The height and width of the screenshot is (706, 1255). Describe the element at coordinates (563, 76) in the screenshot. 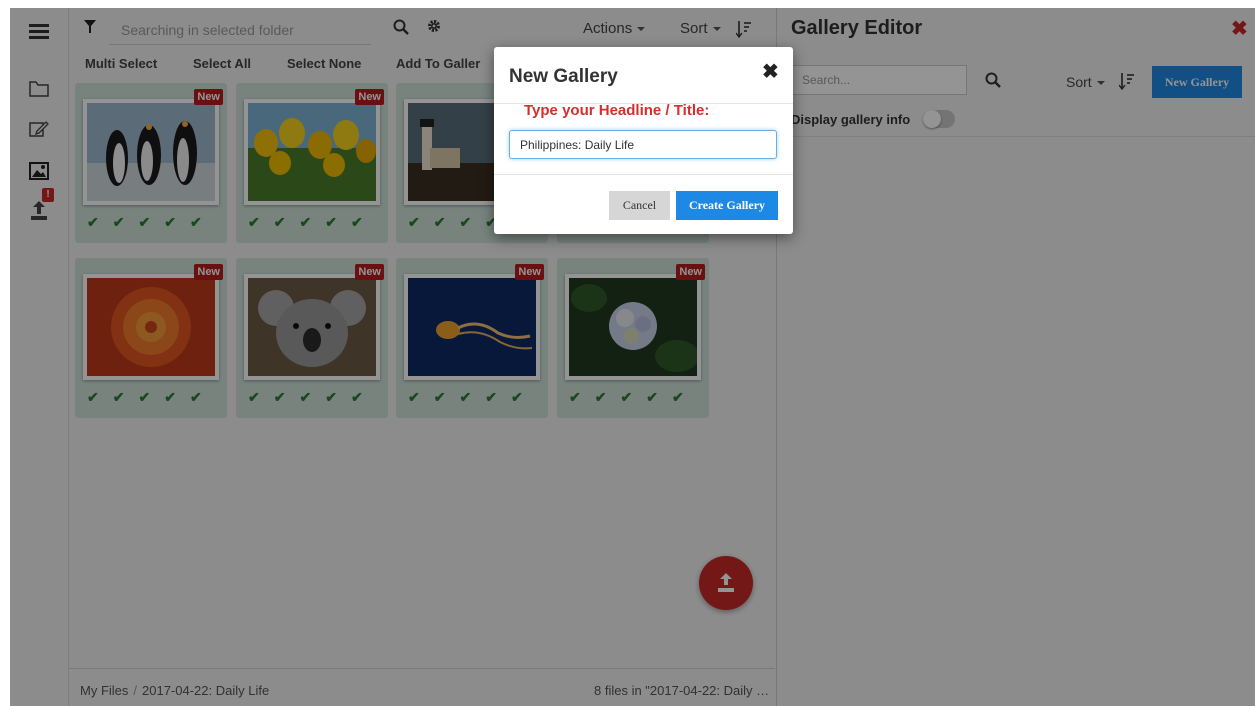

I see `dialog-title: New Gallery` at that location.